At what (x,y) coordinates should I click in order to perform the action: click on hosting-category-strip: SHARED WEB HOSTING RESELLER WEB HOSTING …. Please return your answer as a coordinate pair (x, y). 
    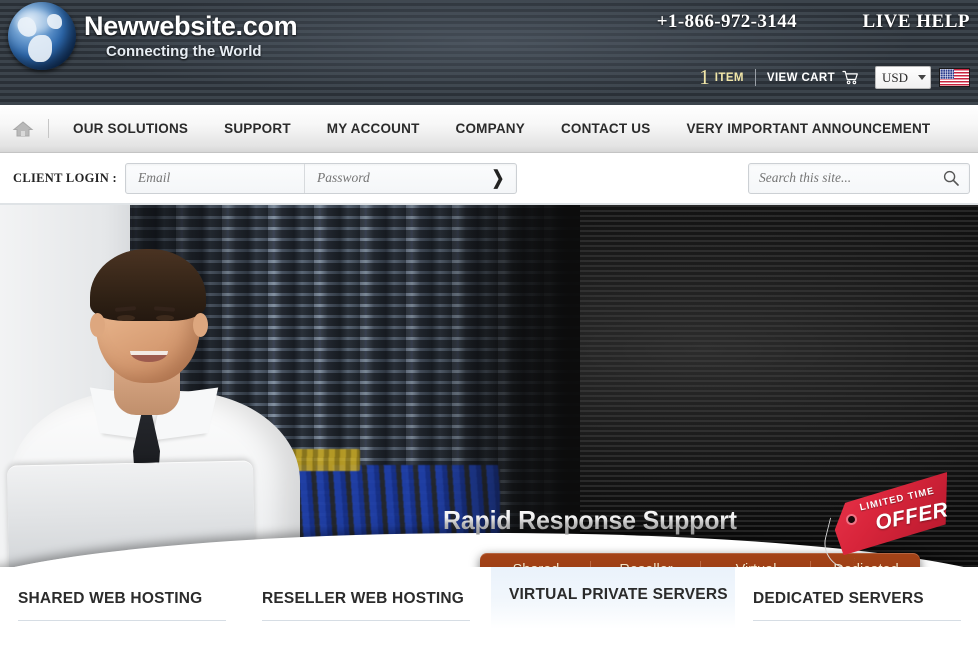
    Looking at the image, I should click on (489, 598).